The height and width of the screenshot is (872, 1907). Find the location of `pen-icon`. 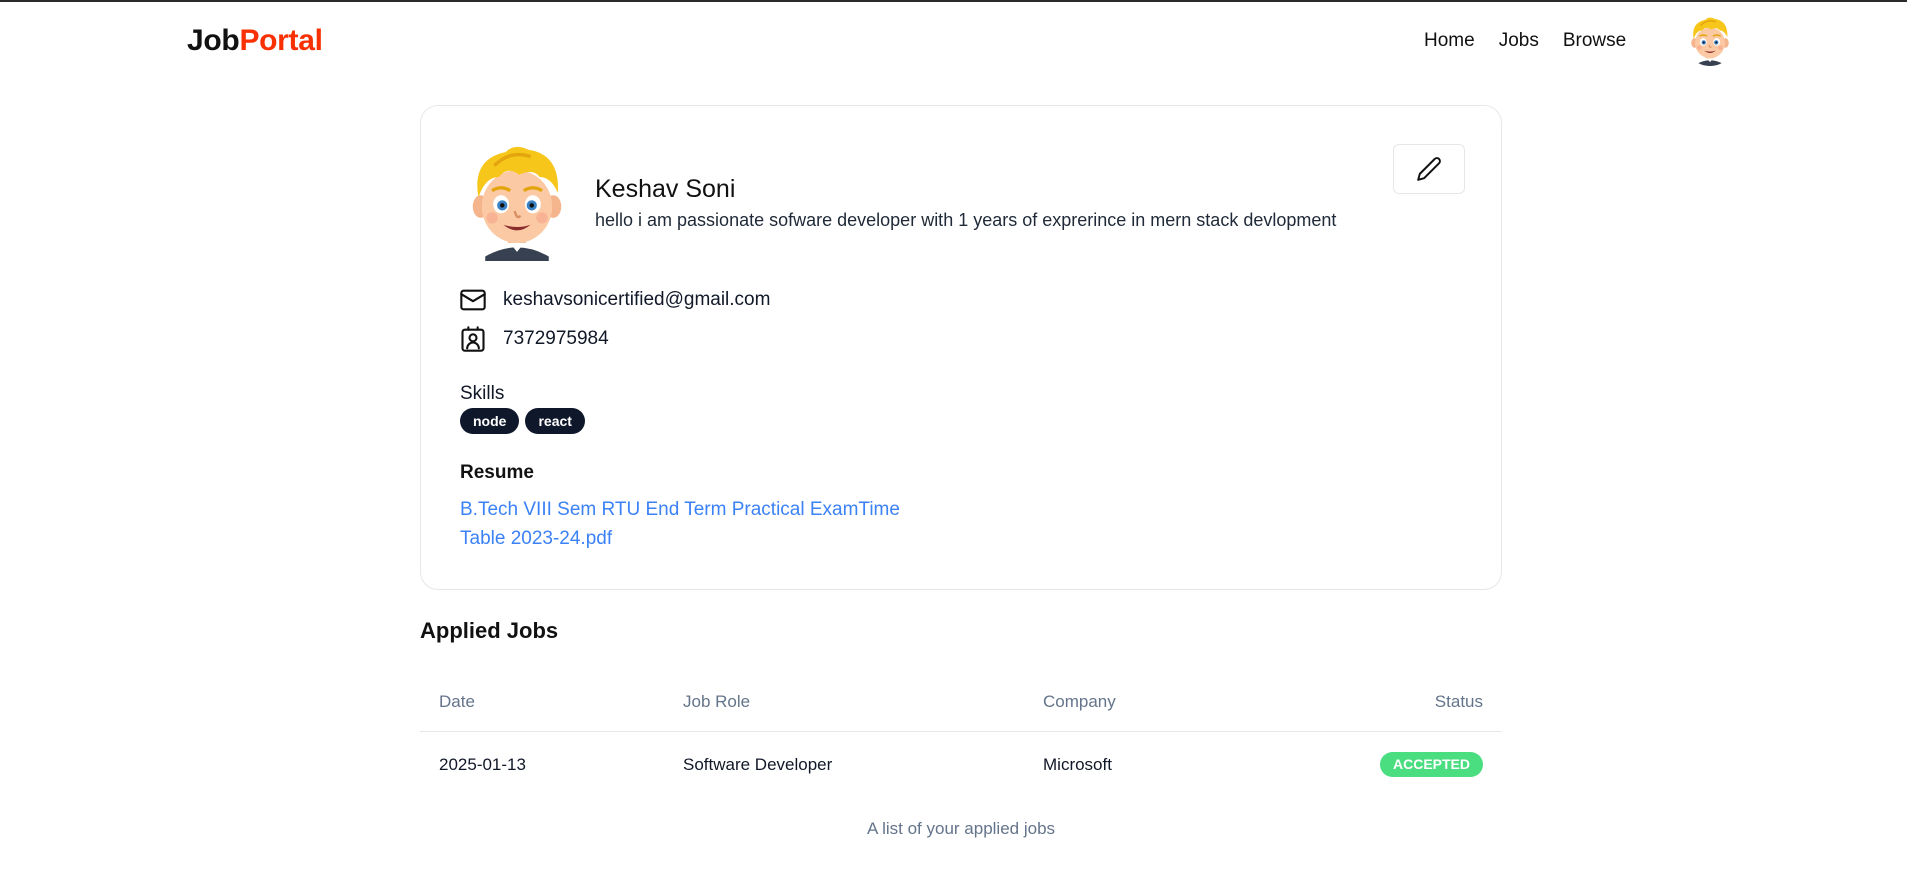

pen-icon is located at coordinates (1429, 169).